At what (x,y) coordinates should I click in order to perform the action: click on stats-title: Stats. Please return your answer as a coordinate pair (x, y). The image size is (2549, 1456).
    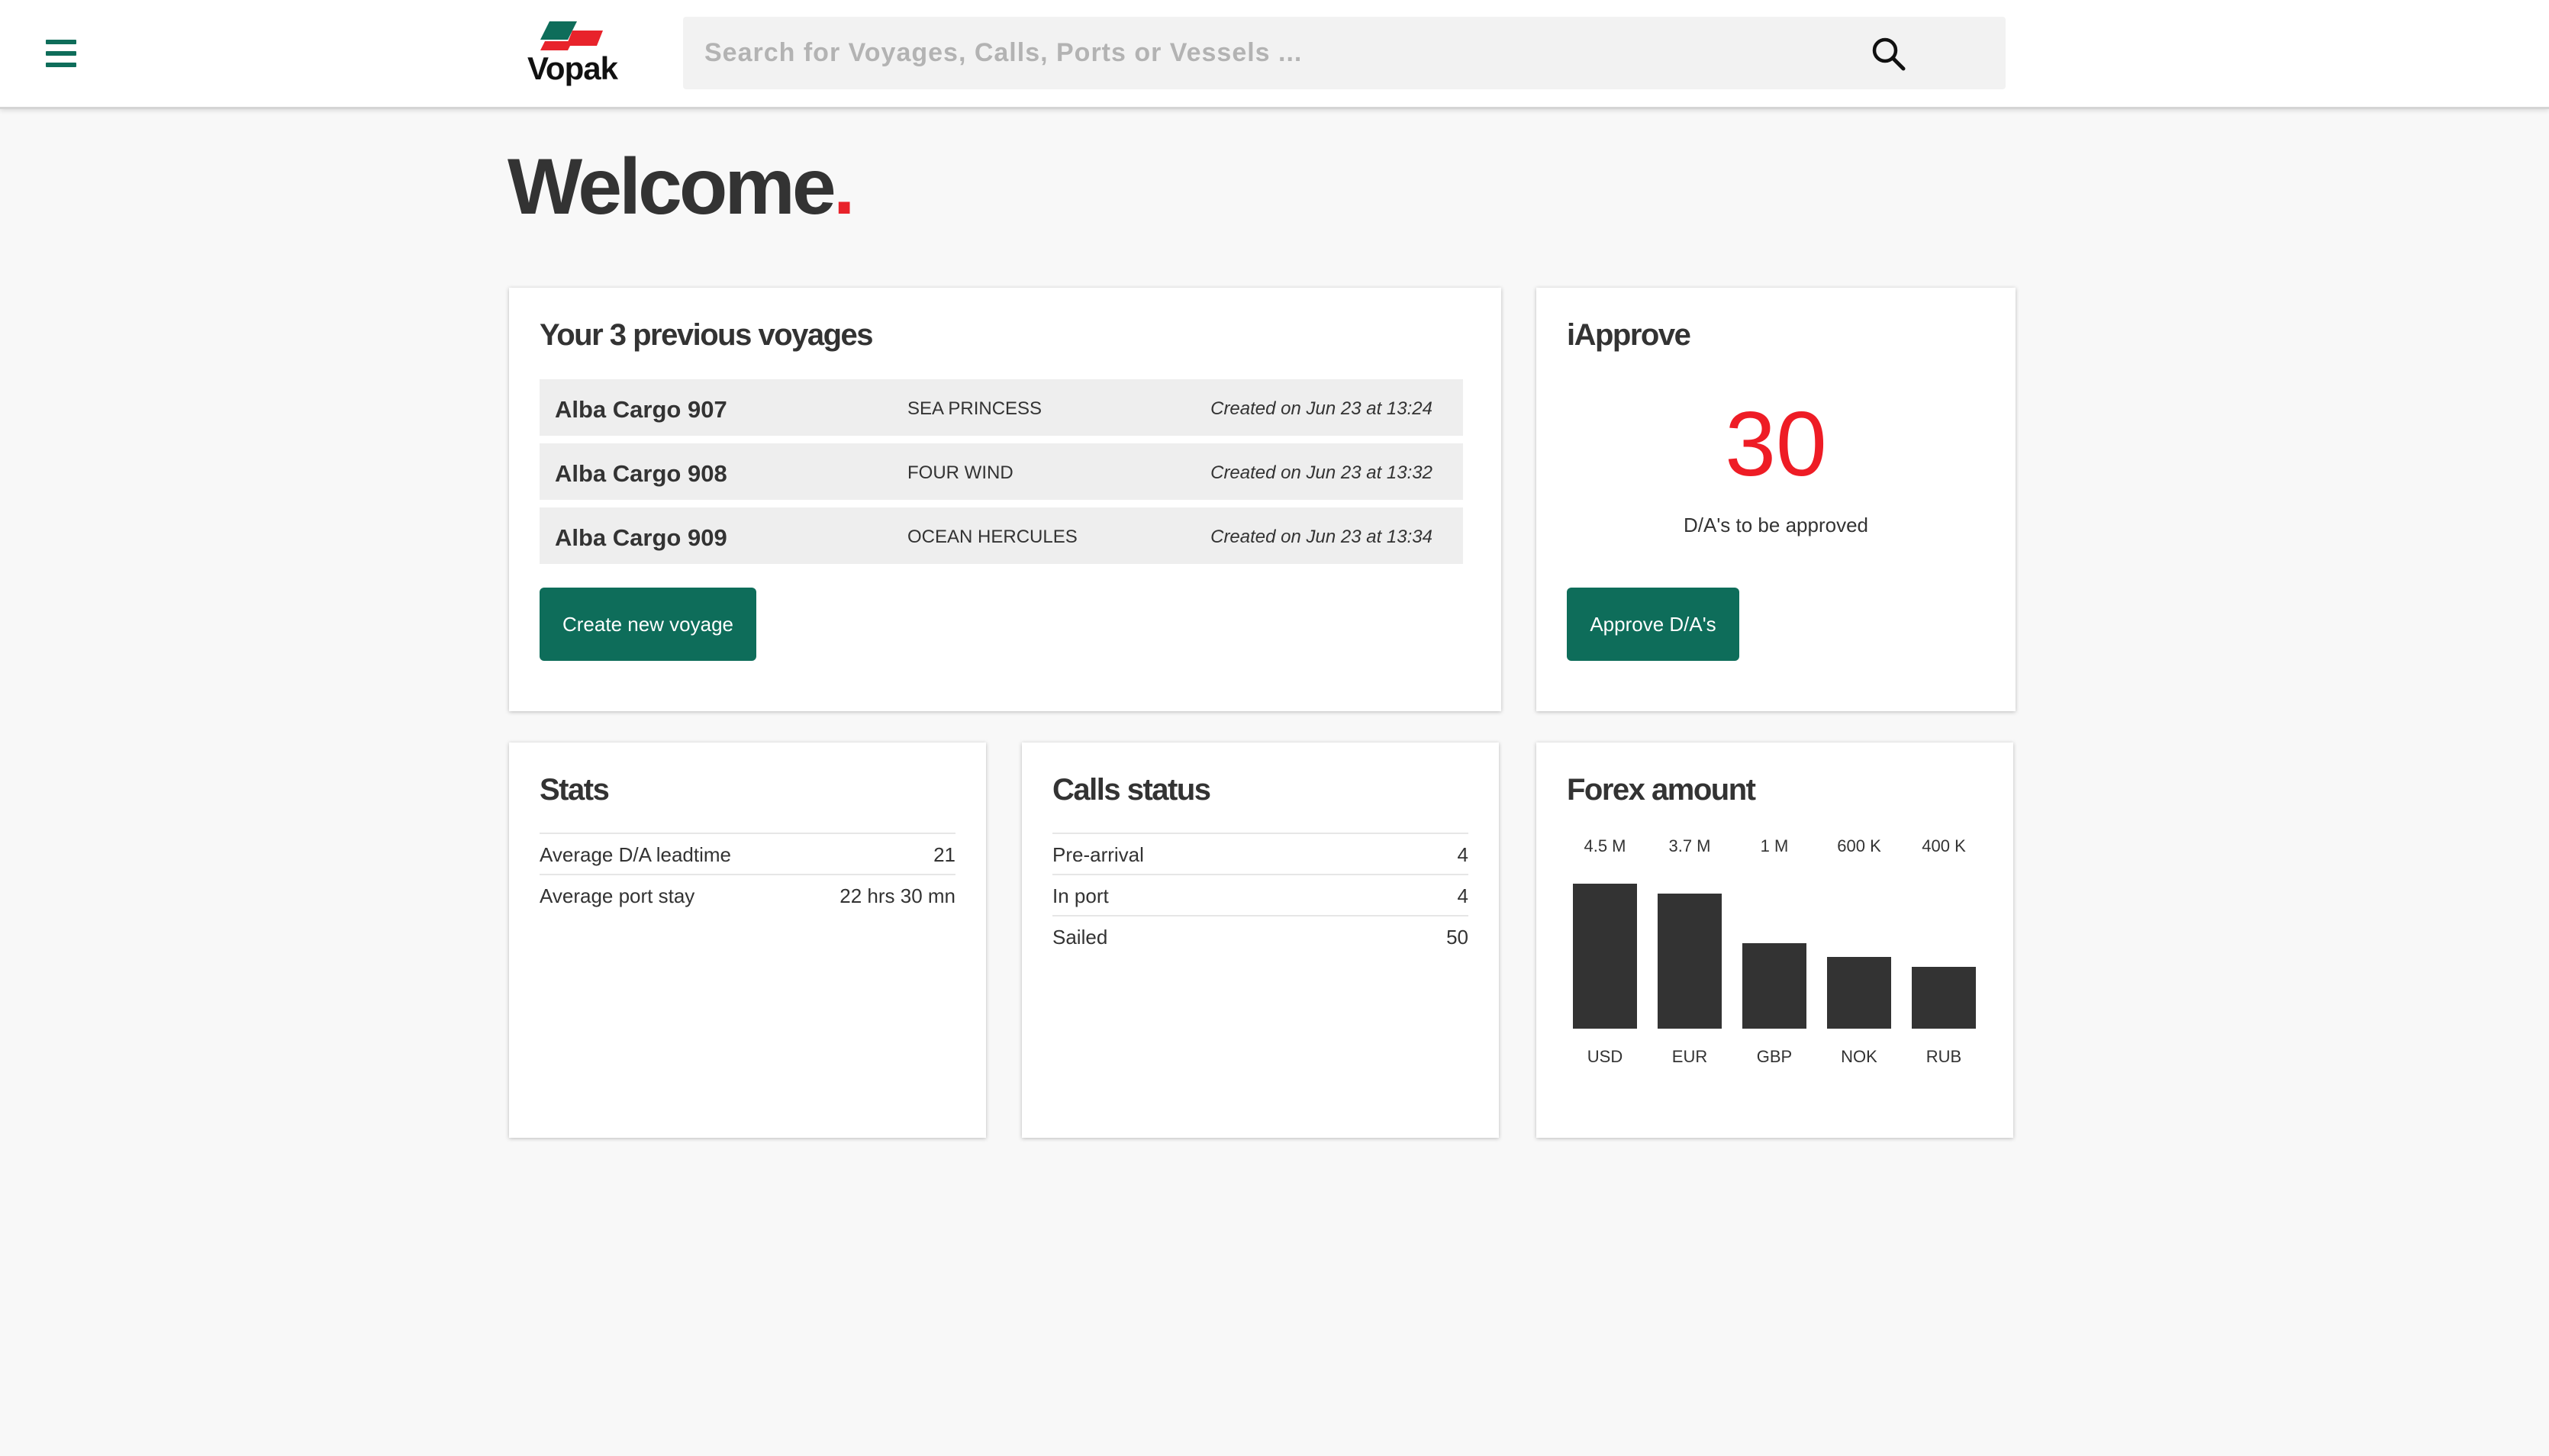
    Looking at the image, I should click on (575, 790).